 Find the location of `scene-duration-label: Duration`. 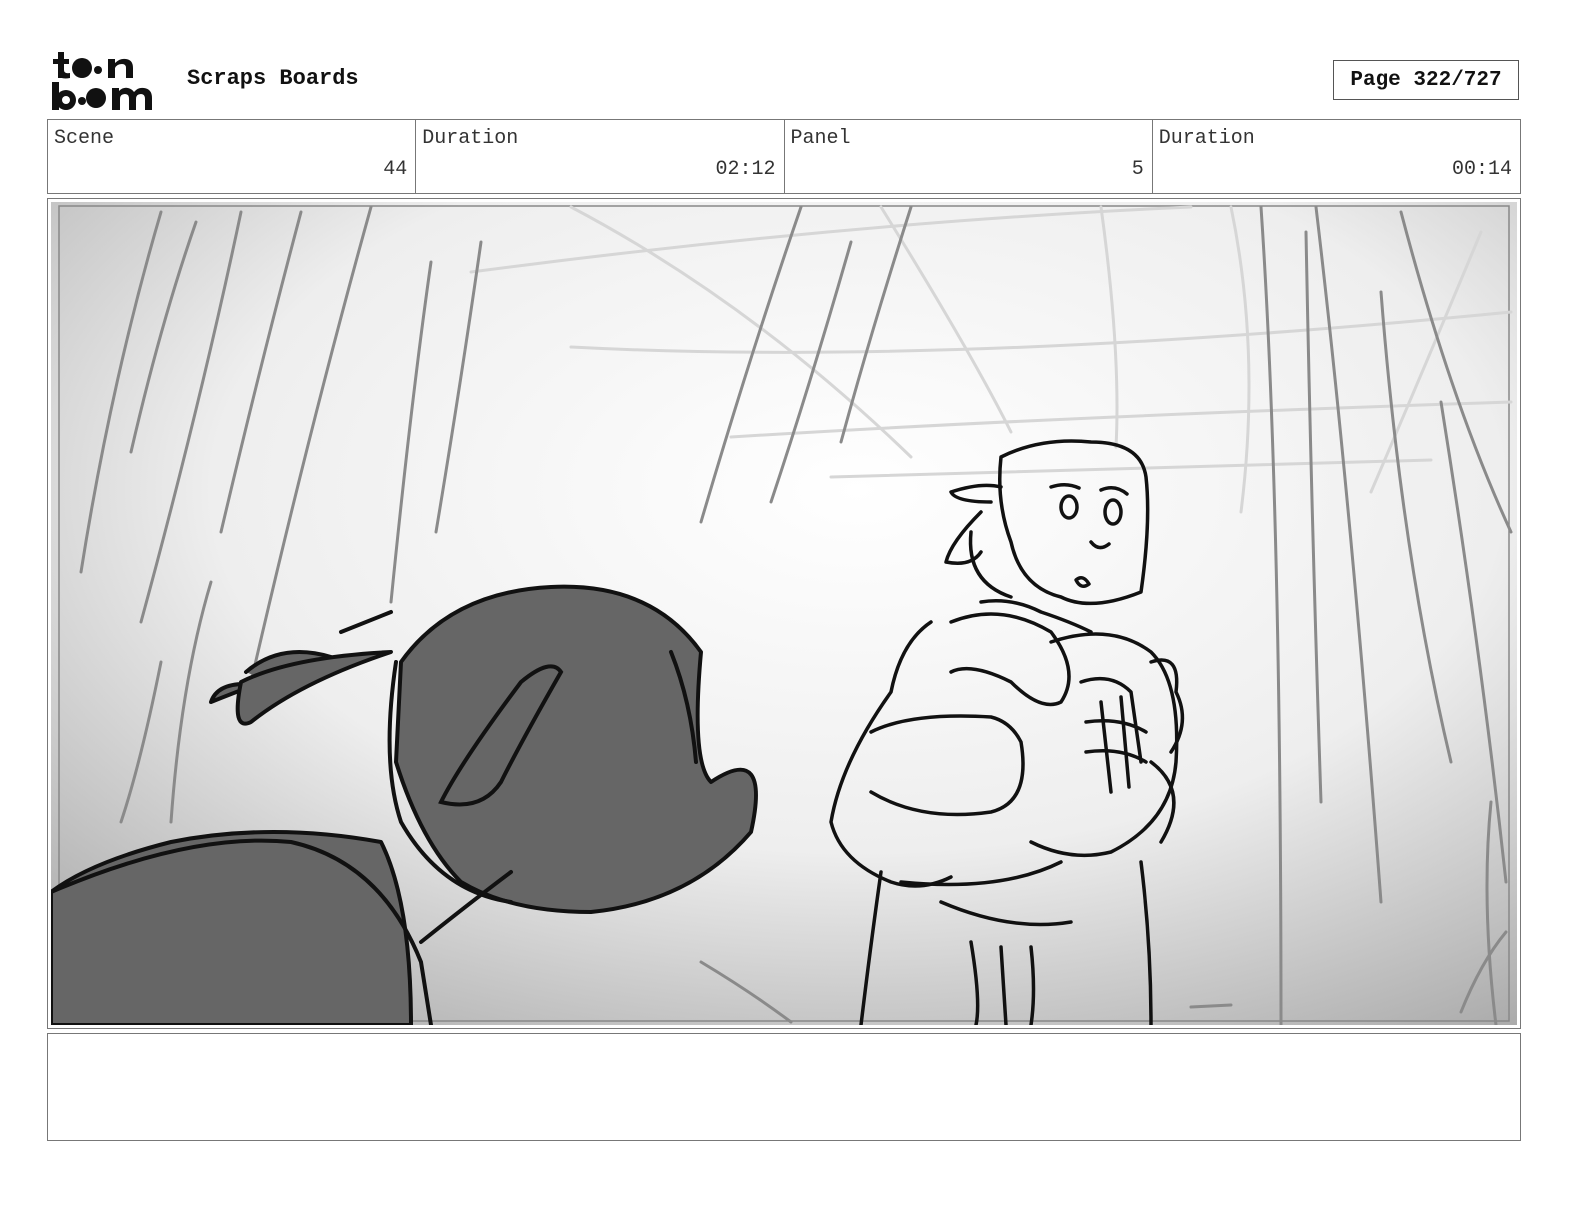

scene-duration-label: Duration is located at coordinates (470, 138).